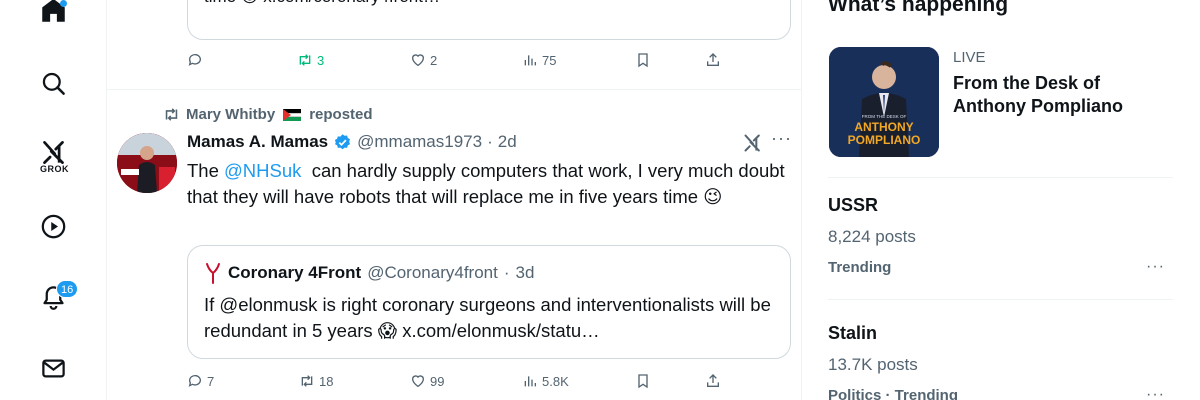 The width and height of the screenshot is (1200, 400). Describe the element at coordinates (507, 142) in the screenshot. I see `tweet-time: 2d` at that location.